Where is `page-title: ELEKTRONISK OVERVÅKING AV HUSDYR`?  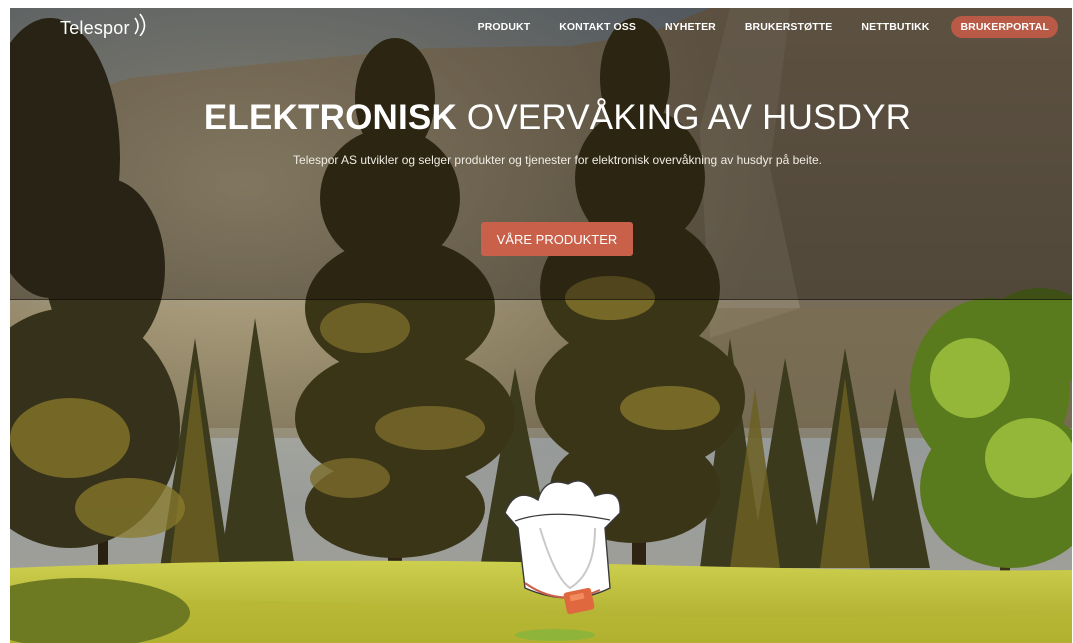
page-title: ELEKTRONISK OVERVÅKING AV HUSDYR is located at coordinates (541, 118).